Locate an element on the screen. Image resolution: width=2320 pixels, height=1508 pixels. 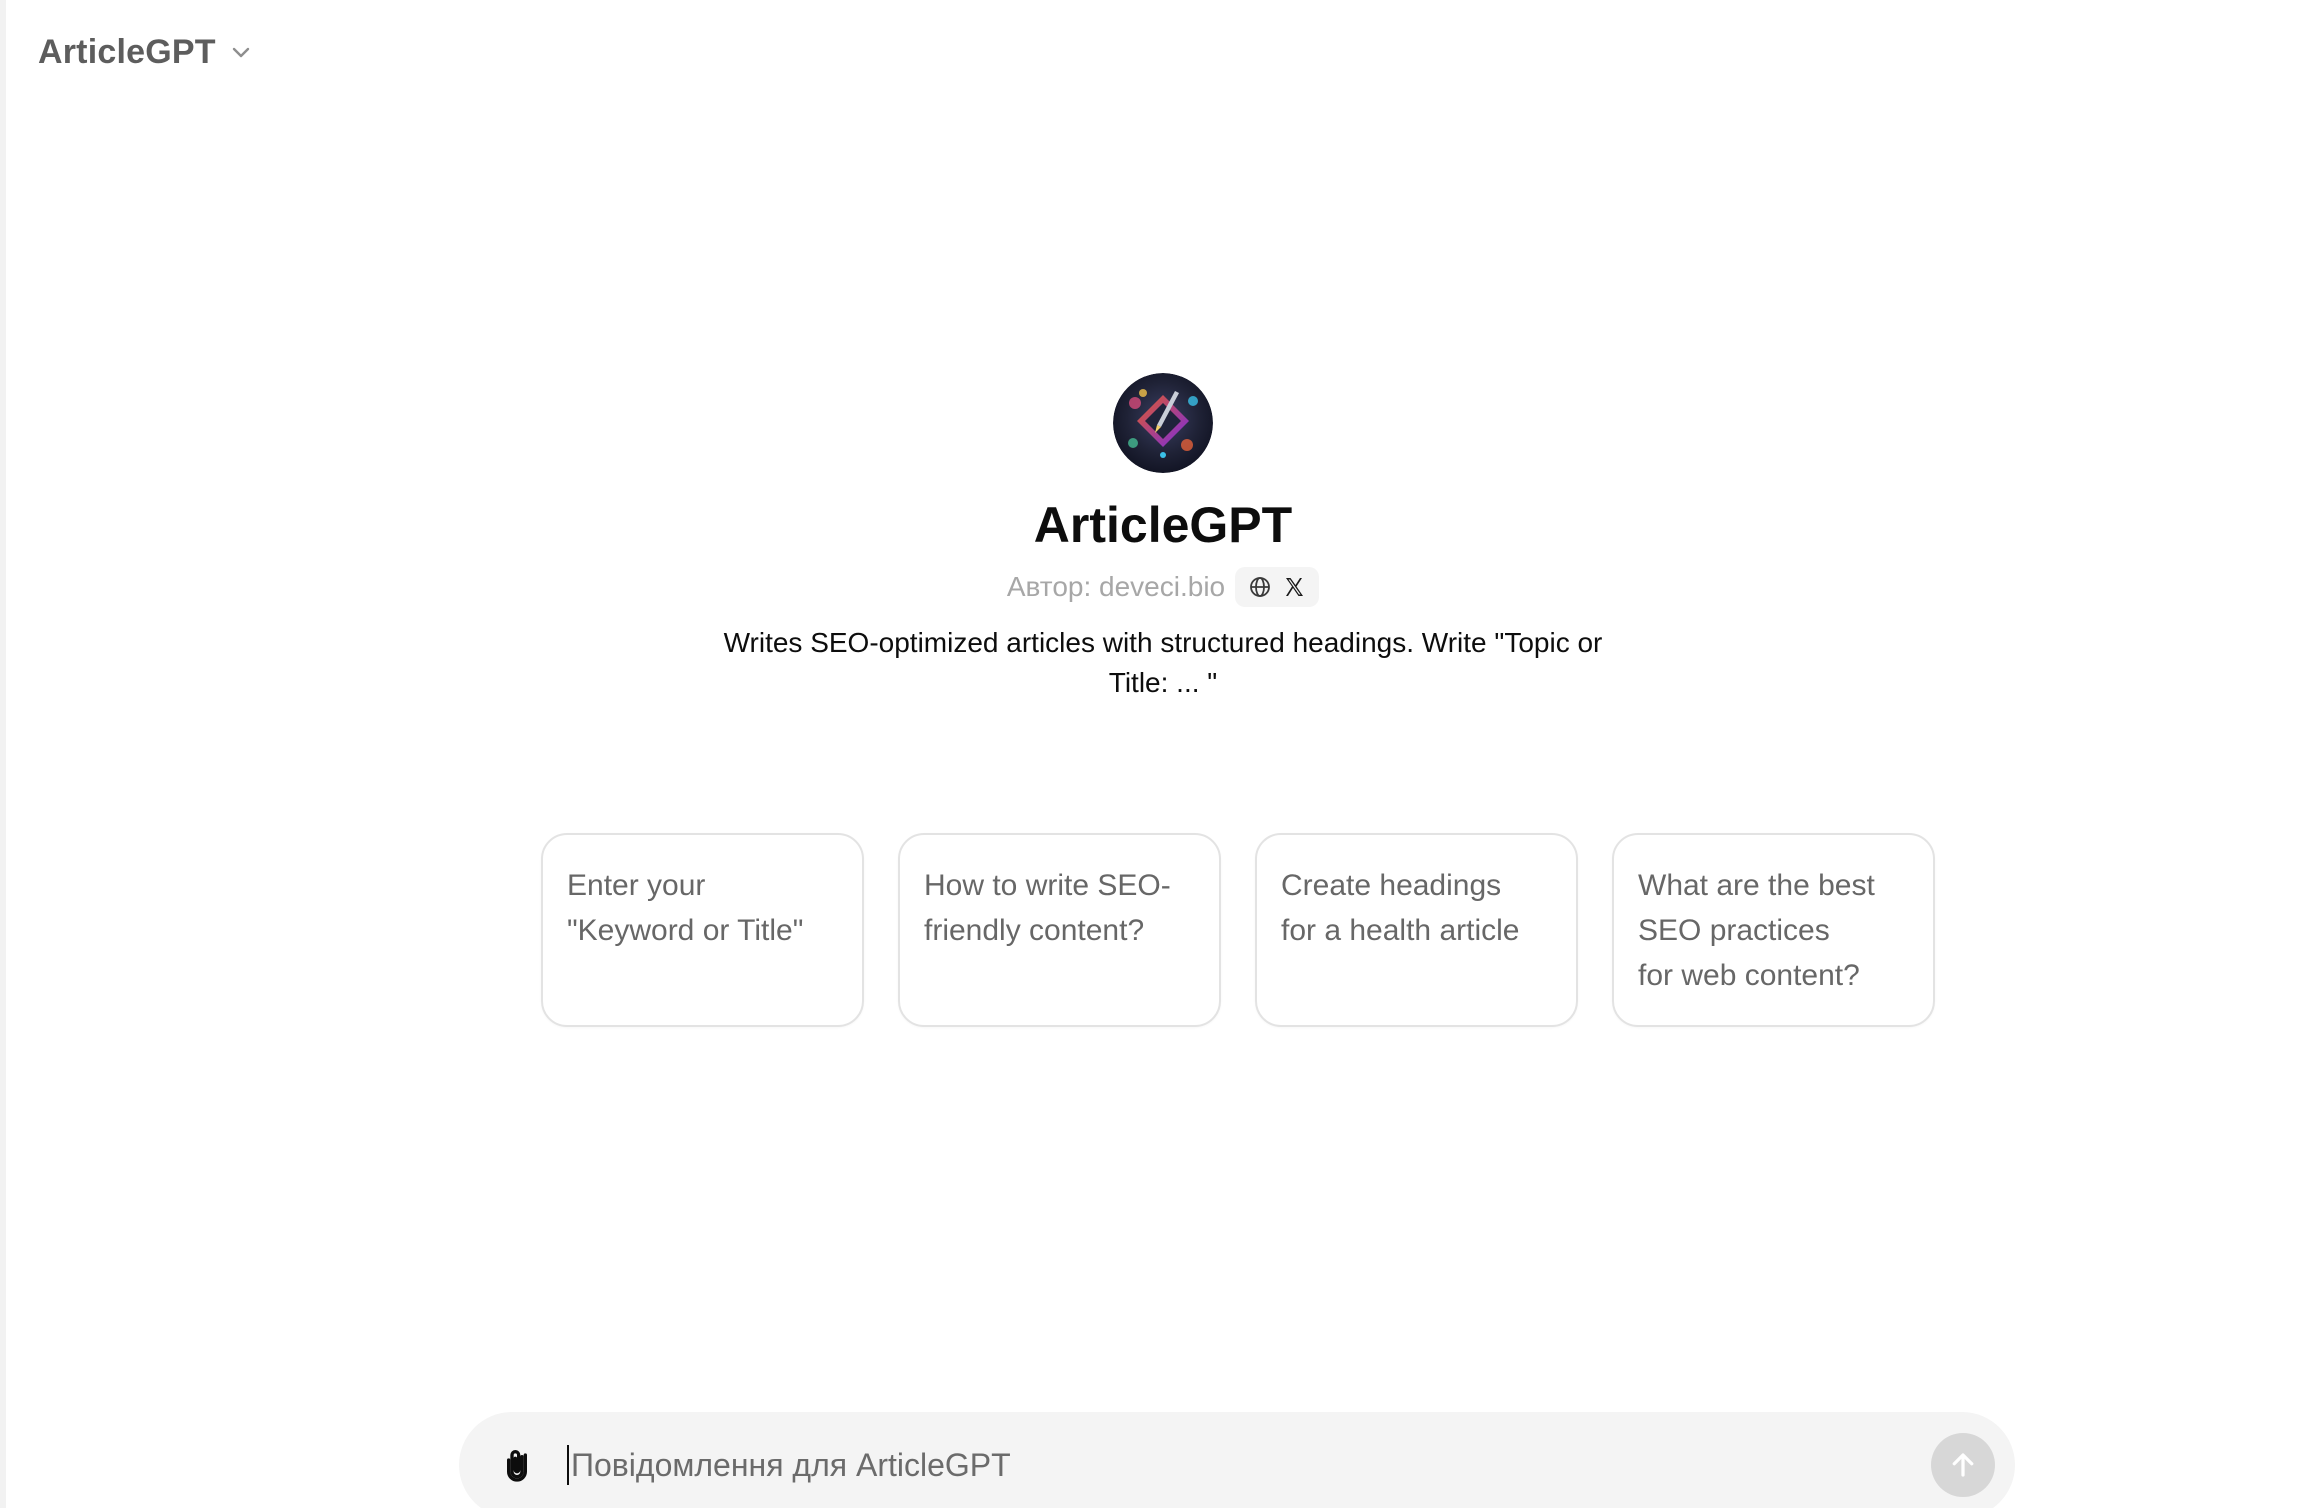
suggestion-line: friendly content? is located at coordinates (1034, 930).